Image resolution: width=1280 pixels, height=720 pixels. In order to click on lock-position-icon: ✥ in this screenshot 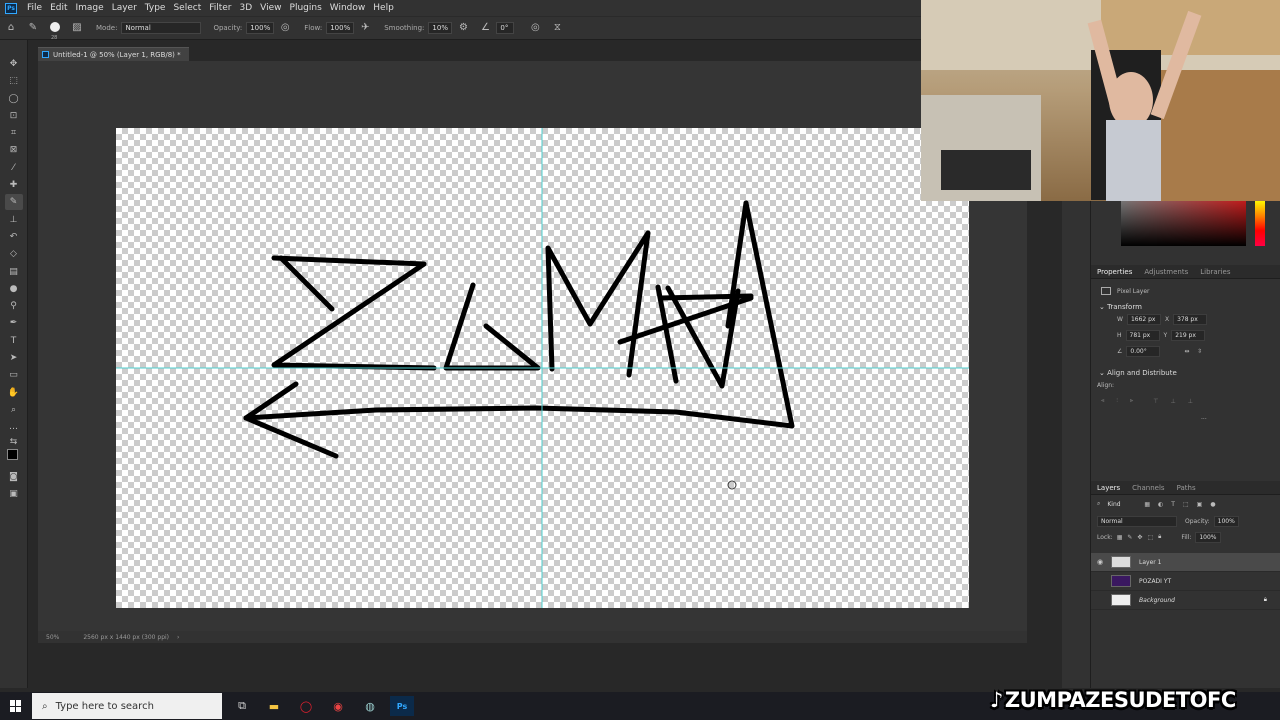, I will do `click(1139, 537)`.